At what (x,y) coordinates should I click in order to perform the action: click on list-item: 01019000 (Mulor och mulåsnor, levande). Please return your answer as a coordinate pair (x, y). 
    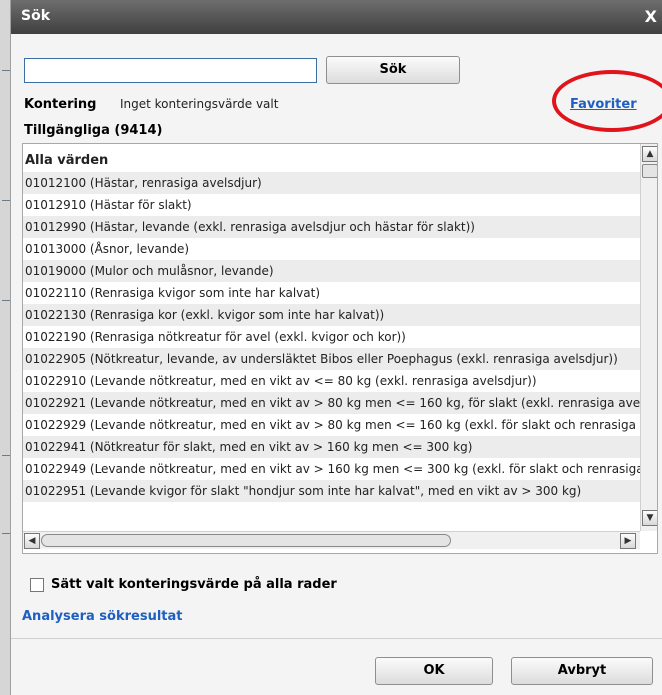
    Looking at the image, I should click on (331, 271).